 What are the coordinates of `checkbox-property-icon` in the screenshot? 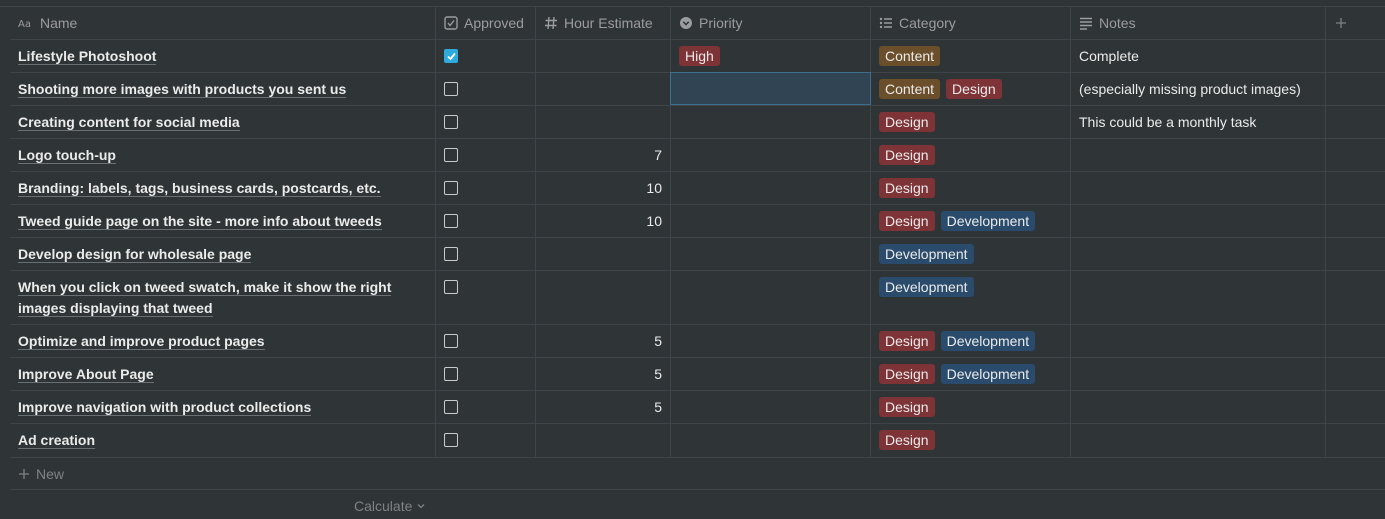 It's located at (451, 23).